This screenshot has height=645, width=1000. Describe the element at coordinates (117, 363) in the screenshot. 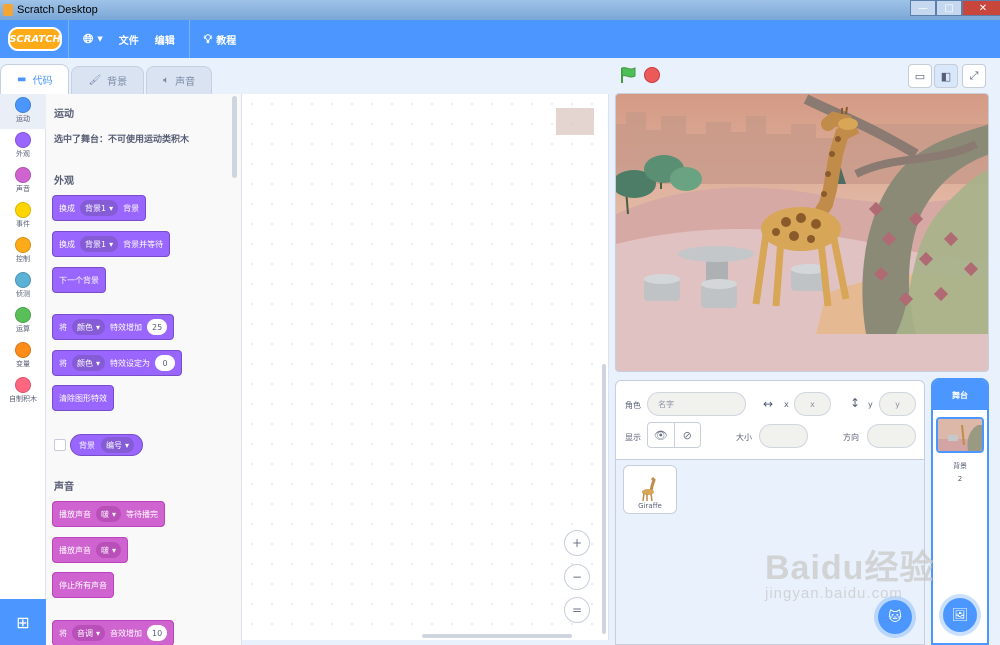

I see `set-effect-block: 将 颜色 ▾ 特效设定为 0` at that location.